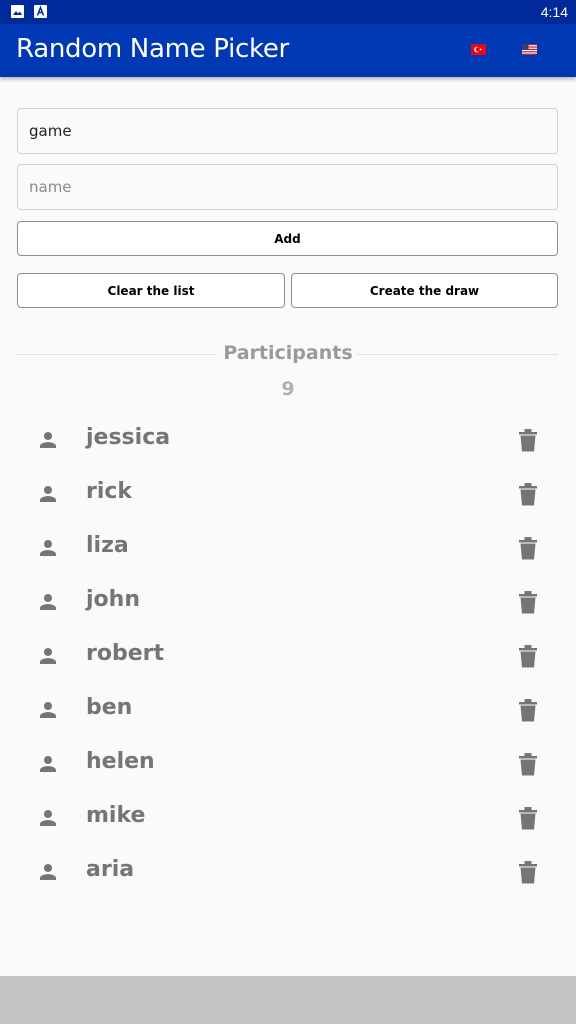  Describe the element at coordinates (287, 238) in the screenshot. I see `add-button: Add` at that location.